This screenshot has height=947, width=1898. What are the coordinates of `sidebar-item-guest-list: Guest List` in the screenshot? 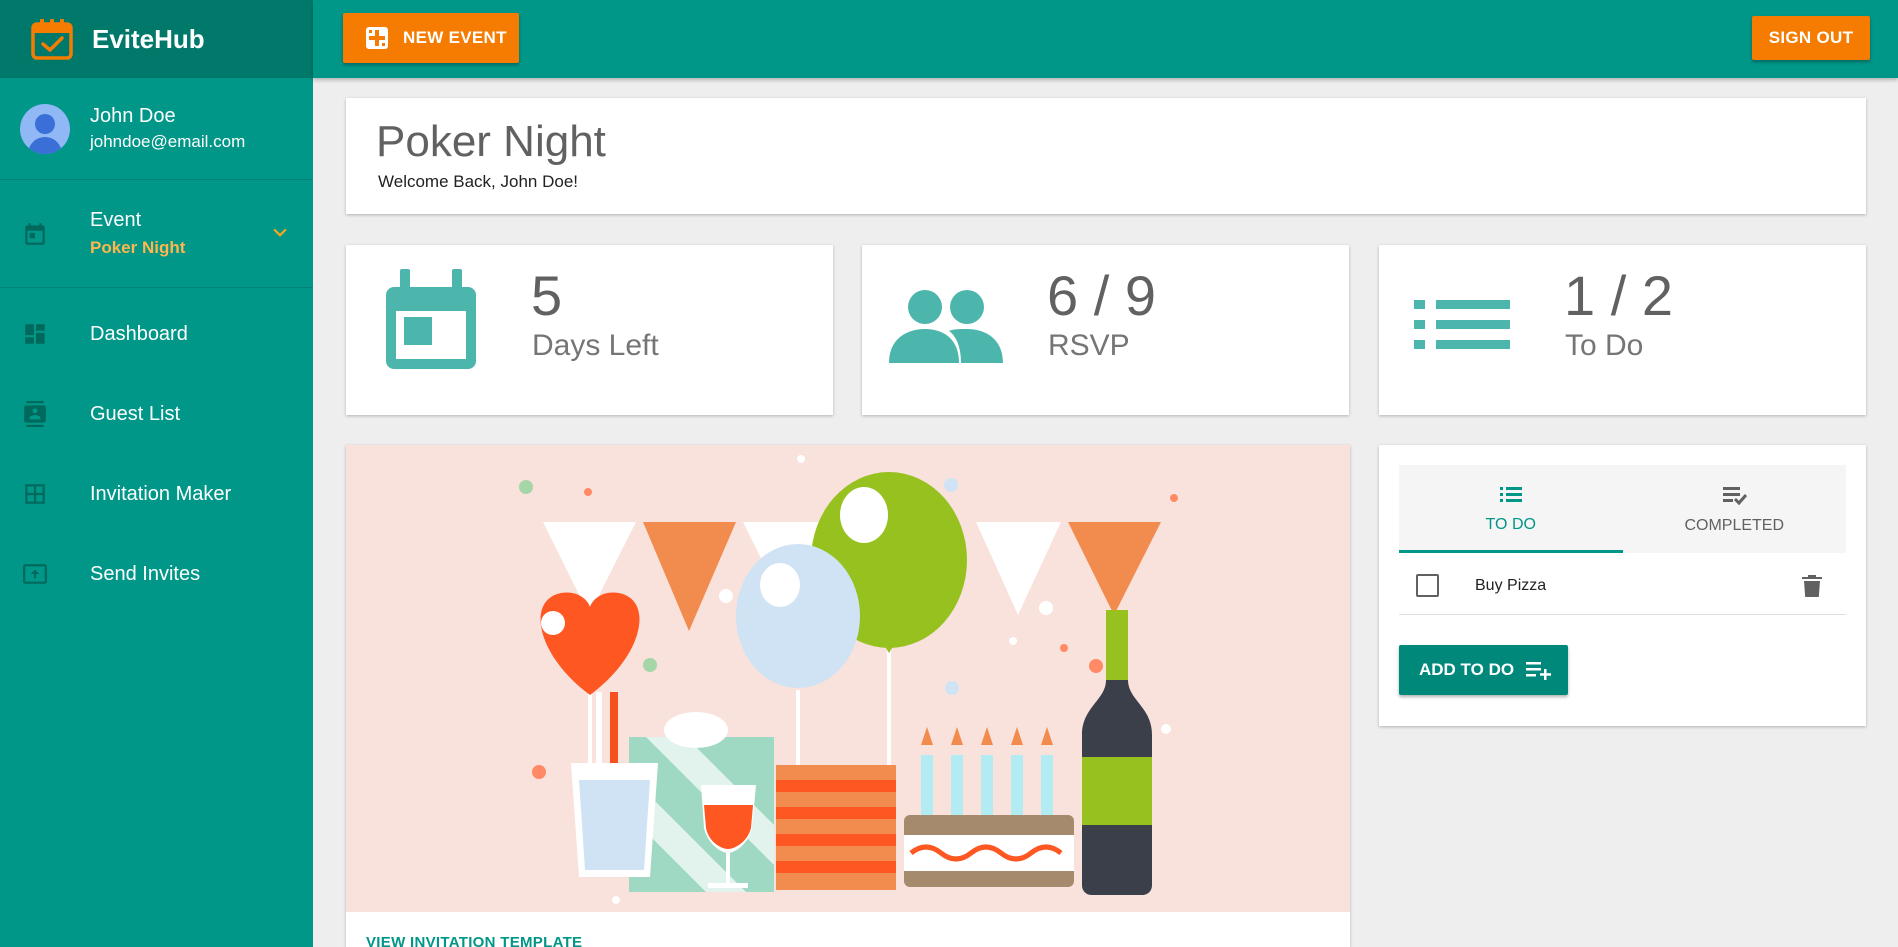 It's located at (156, 414).